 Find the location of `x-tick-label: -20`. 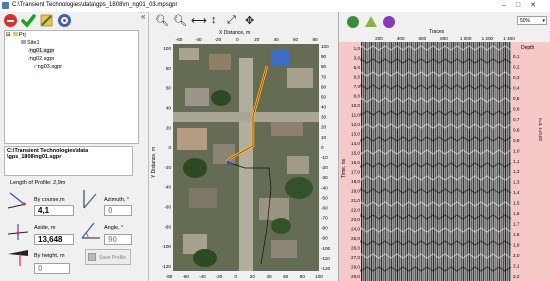

x-tick-label: -20 is located at coordinates (218, 39).